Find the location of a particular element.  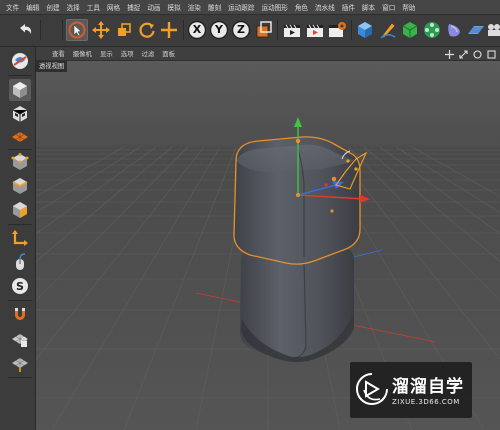

edges-mode-button is located at coordinates (20, 186).